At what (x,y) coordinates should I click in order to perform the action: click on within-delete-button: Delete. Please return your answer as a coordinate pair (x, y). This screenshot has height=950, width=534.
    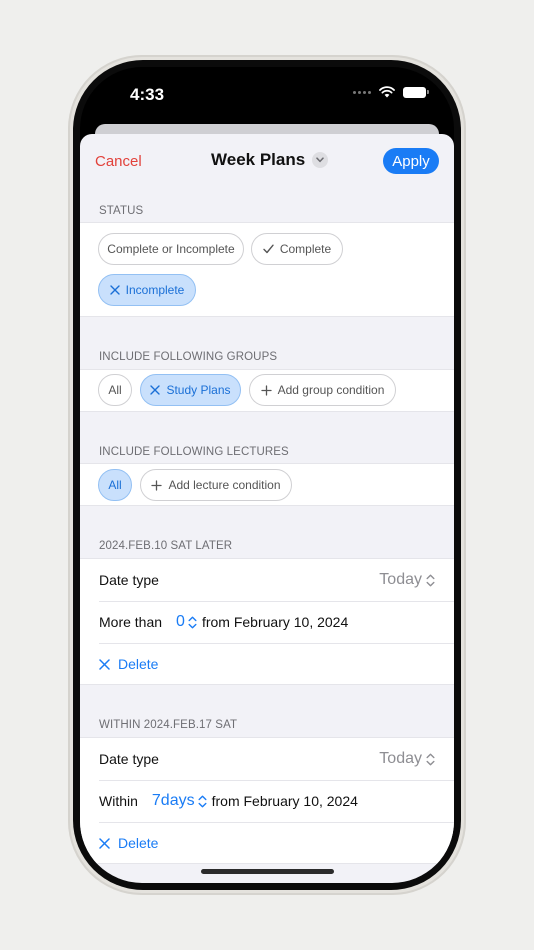
    Looking at the image, I should click on (267, 843).